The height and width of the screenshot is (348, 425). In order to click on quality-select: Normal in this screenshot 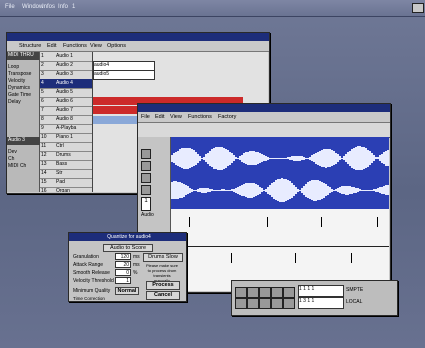, I will do `click(127, 291)`.